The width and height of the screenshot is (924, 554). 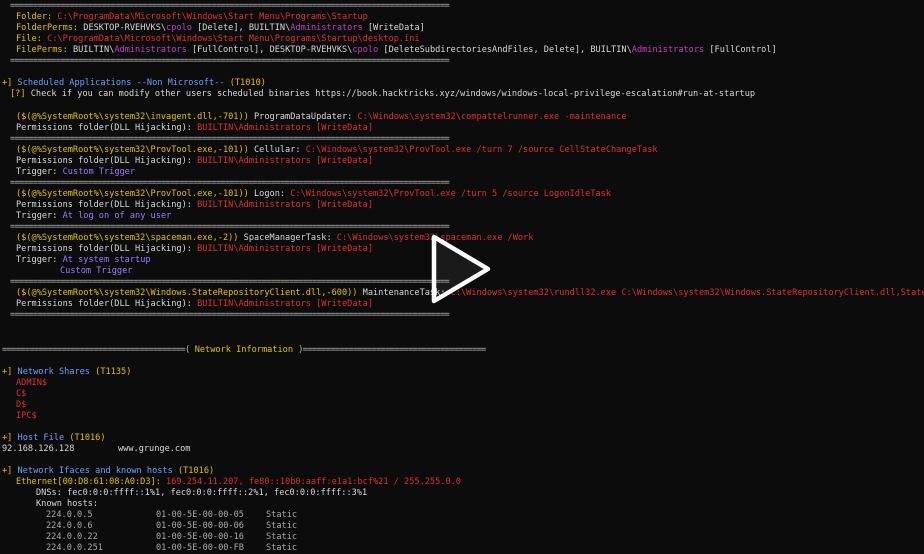 I want to click on folderperms-text: [WriteData], so click(x=393, y=28).